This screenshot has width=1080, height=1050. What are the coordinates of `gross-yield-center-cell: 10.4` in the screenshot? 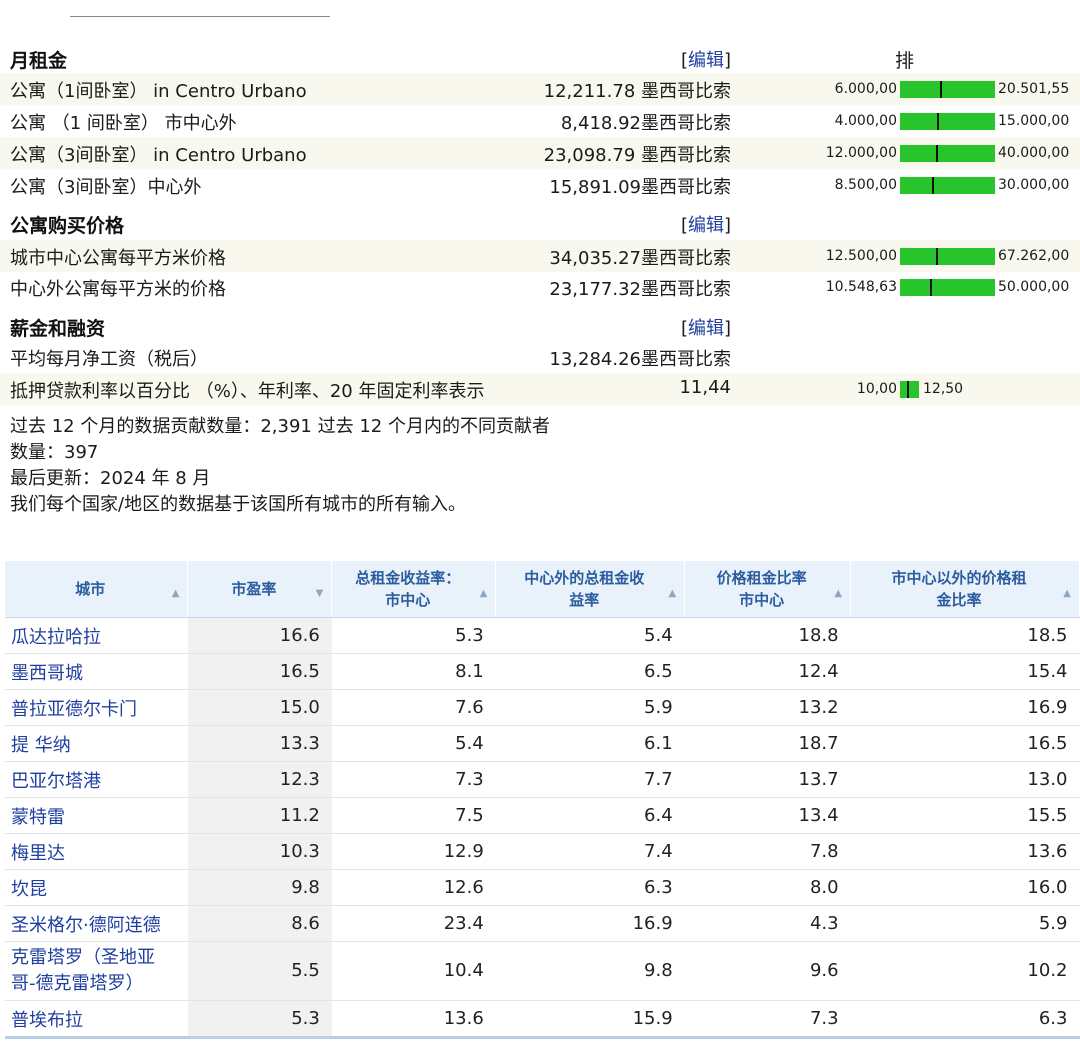 It's located at (413, 971).